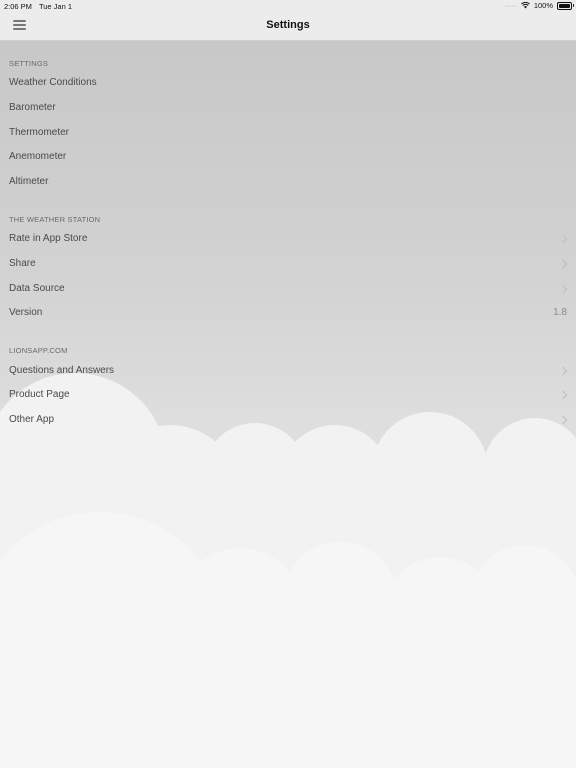  I want to click on signal-icon: ····, so click(510, 5).